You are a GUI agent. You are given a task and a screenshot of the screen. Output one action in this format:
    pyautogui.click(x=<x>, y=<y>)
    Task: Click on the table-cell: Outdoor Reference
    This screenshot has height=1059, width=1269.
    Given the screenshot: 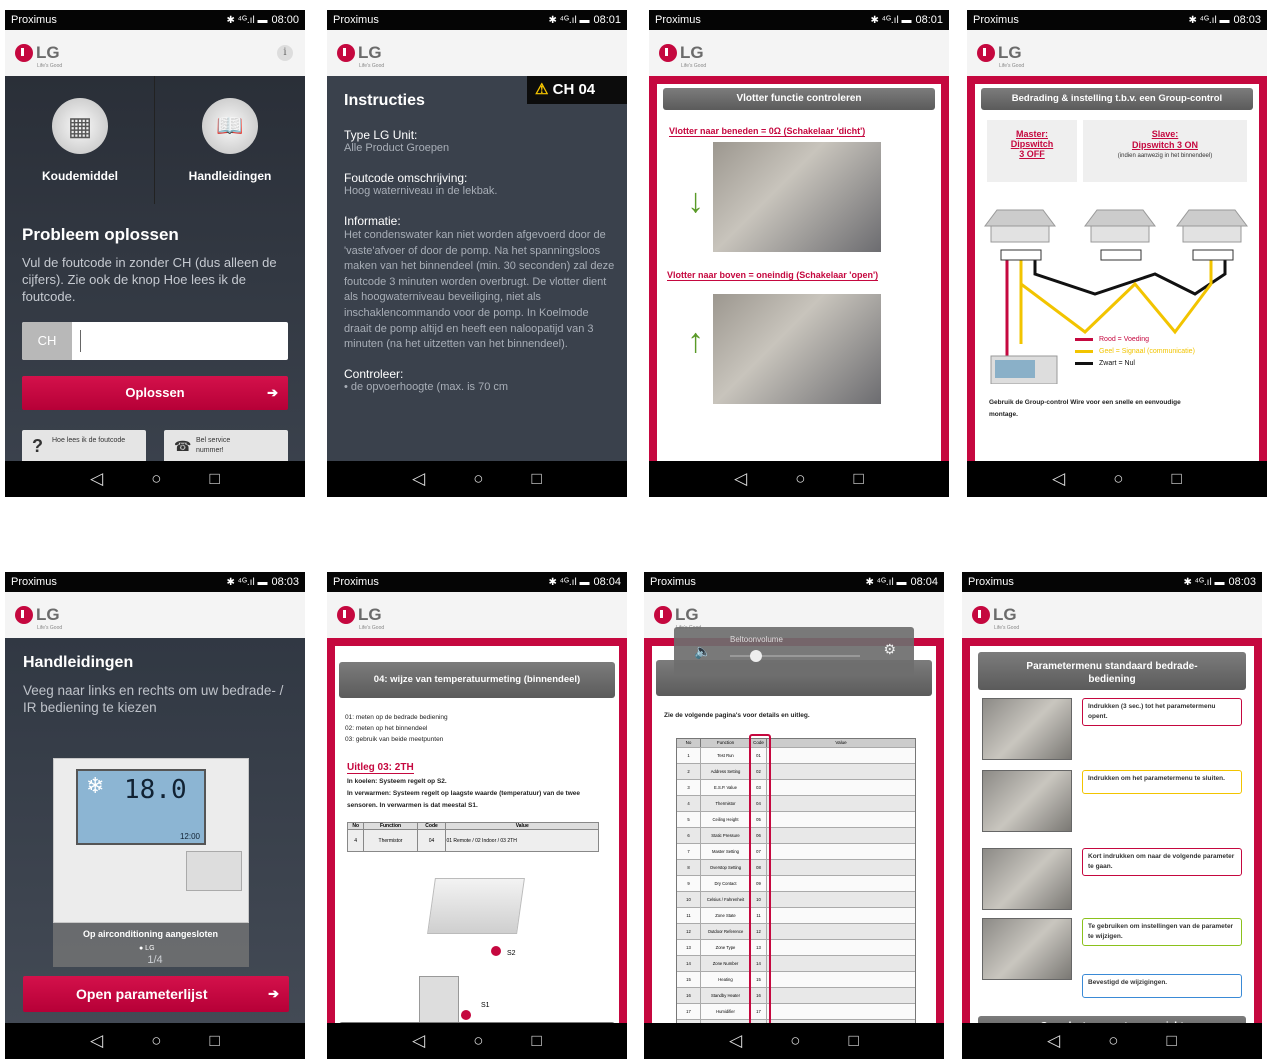 What is the action you would take?
    pyautogui.click(x=726, y=931)
    